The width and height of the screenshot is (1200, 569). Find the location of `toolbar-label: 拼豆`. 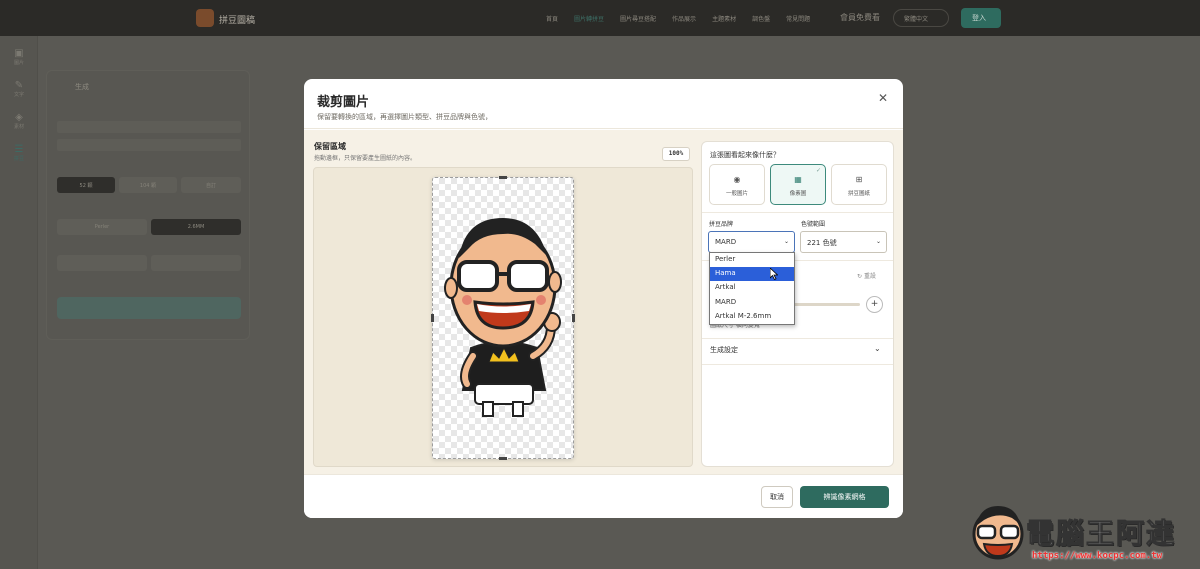

toolbar-label: 拼豆 is located at coordinates (18, 159).